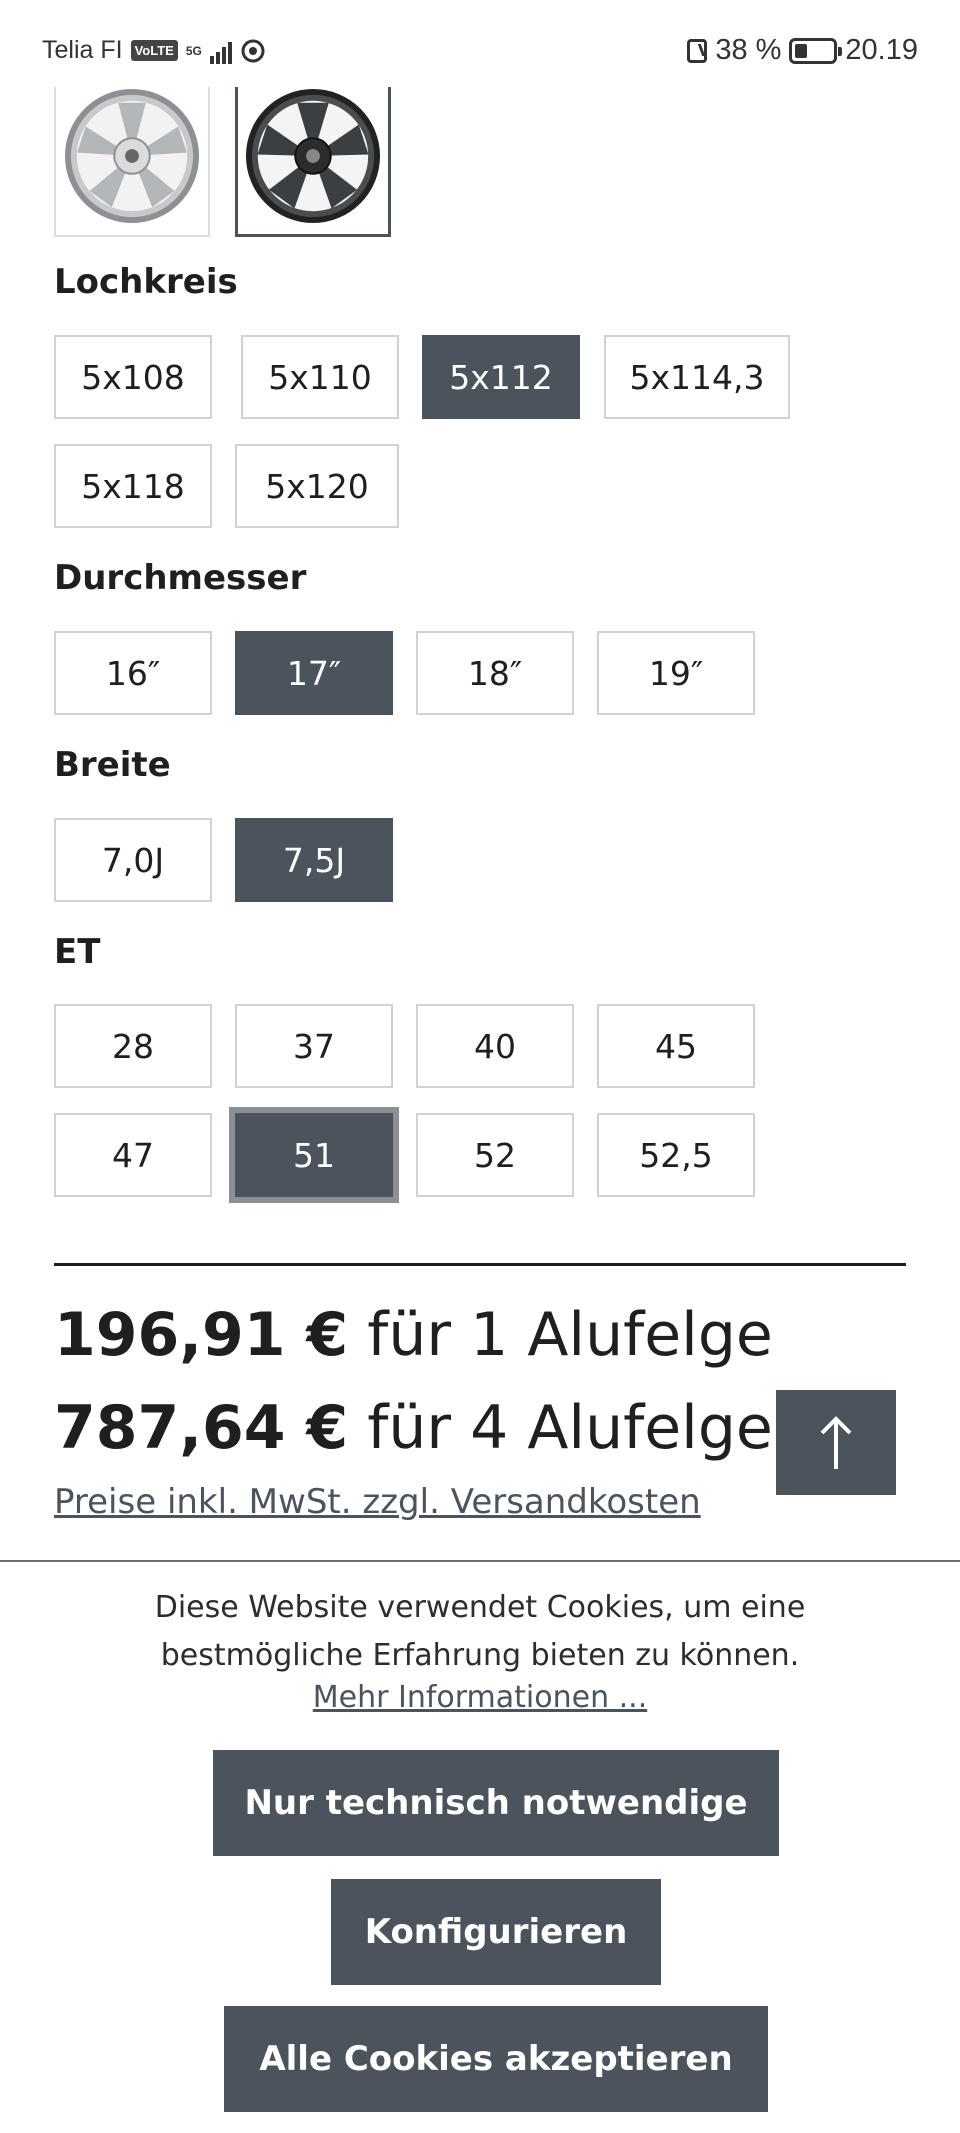 The height and width of the screenshot is (2133, 960). What do you see at coordinates (495, 673) in the screenshot?
I see `option-durchmesser-18: 18″` at bounding box center [495, 673].